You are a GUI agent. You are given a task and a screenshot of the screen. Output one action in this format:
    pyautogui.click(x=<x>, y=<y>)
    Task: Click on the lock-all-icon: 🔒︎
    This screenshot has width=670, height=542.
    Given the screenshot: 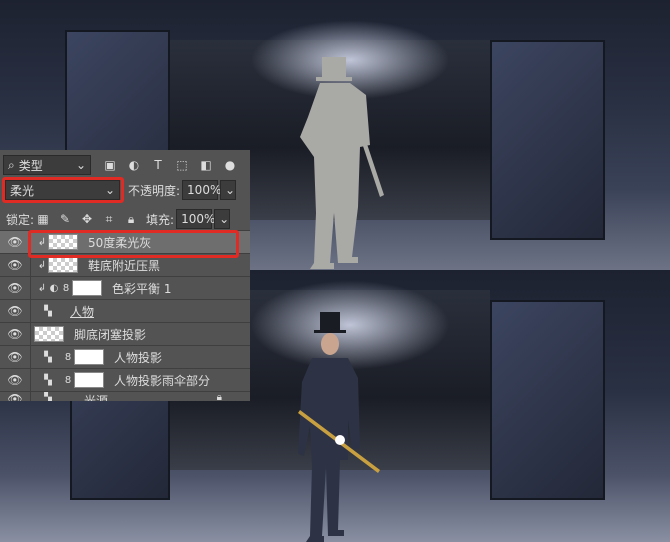 What is the action you would take?
    pyautogui.click(x=131, y=219)
    